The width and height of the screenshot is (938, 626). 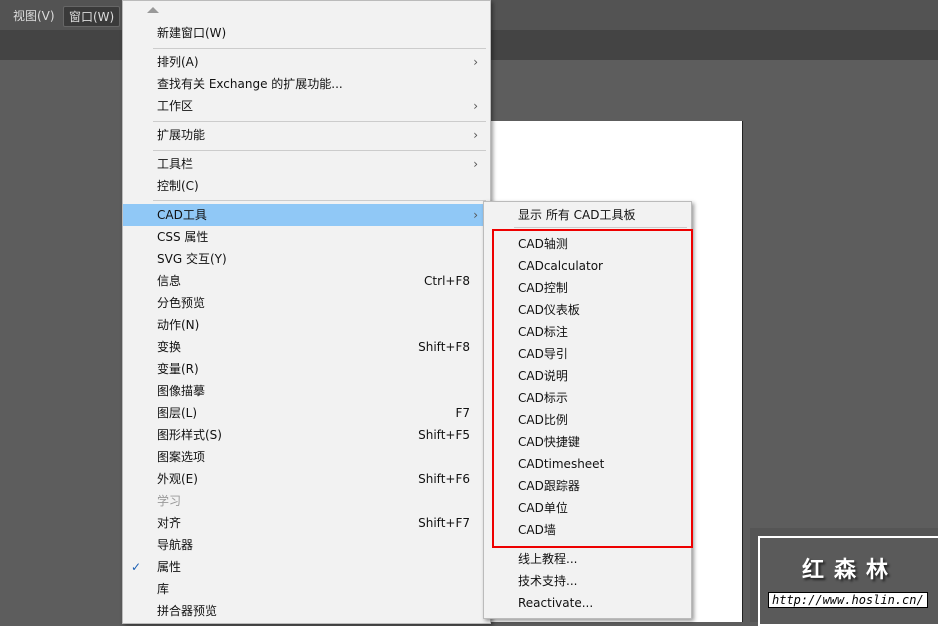 What do you see at coordinates (444, 347) in the screenshot?
I see `shortcut-label: Shift+F8` at bounding box center [444, 347].